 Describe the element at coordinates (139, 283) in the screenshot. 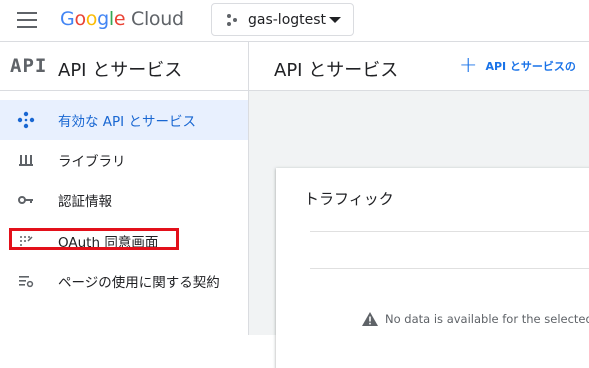

I see `sidebar-item-label: ページの使用に関する契約` at that location.